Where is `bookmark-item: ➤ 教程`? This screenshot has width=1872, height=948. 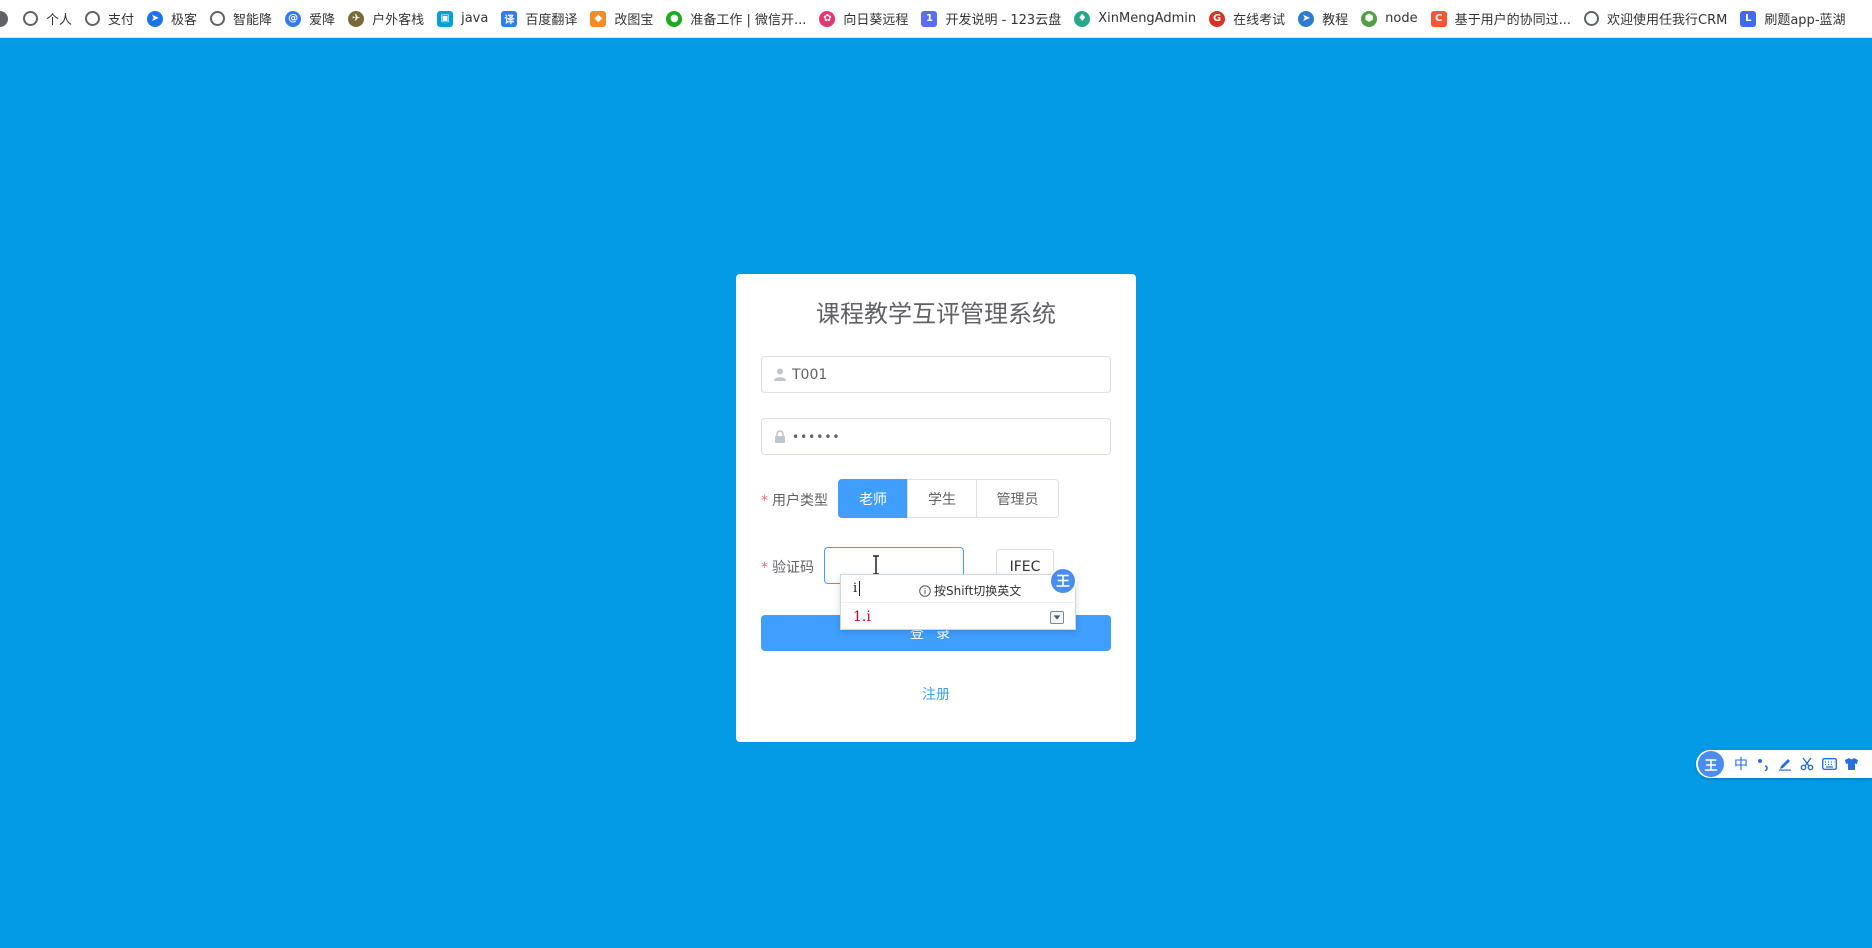
bookmark-item: ➤ 教程 is located at coordinates (1322, 18).